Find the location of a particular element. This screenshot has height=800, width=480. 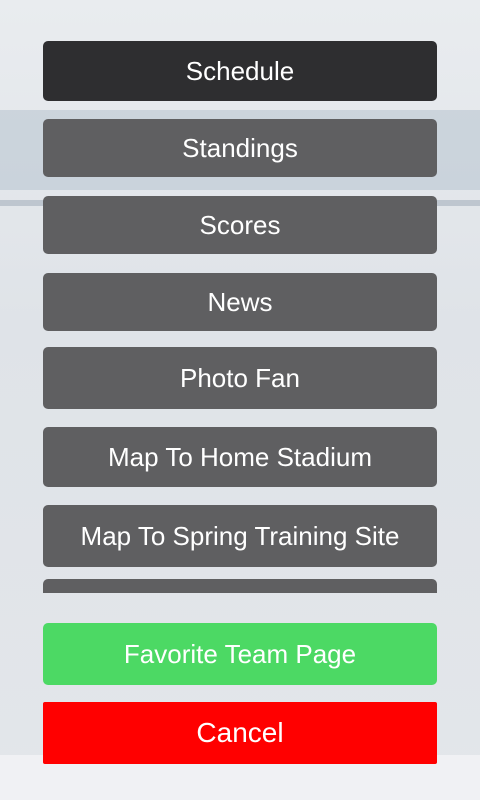

schedule-button: Schedule is located at coordinates (240, 71).